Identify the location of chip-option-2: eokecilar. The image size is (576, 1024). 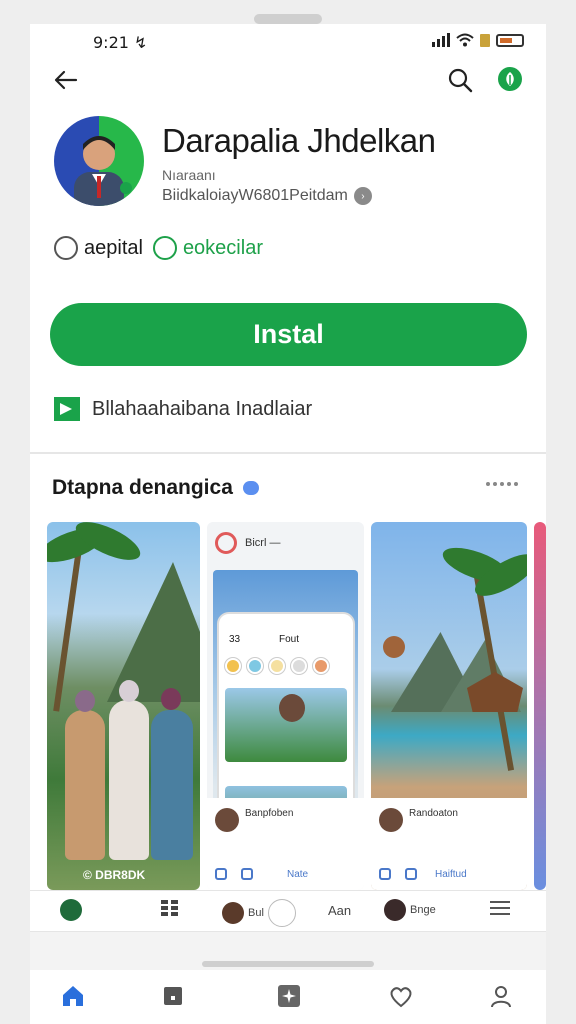
(207, 248).